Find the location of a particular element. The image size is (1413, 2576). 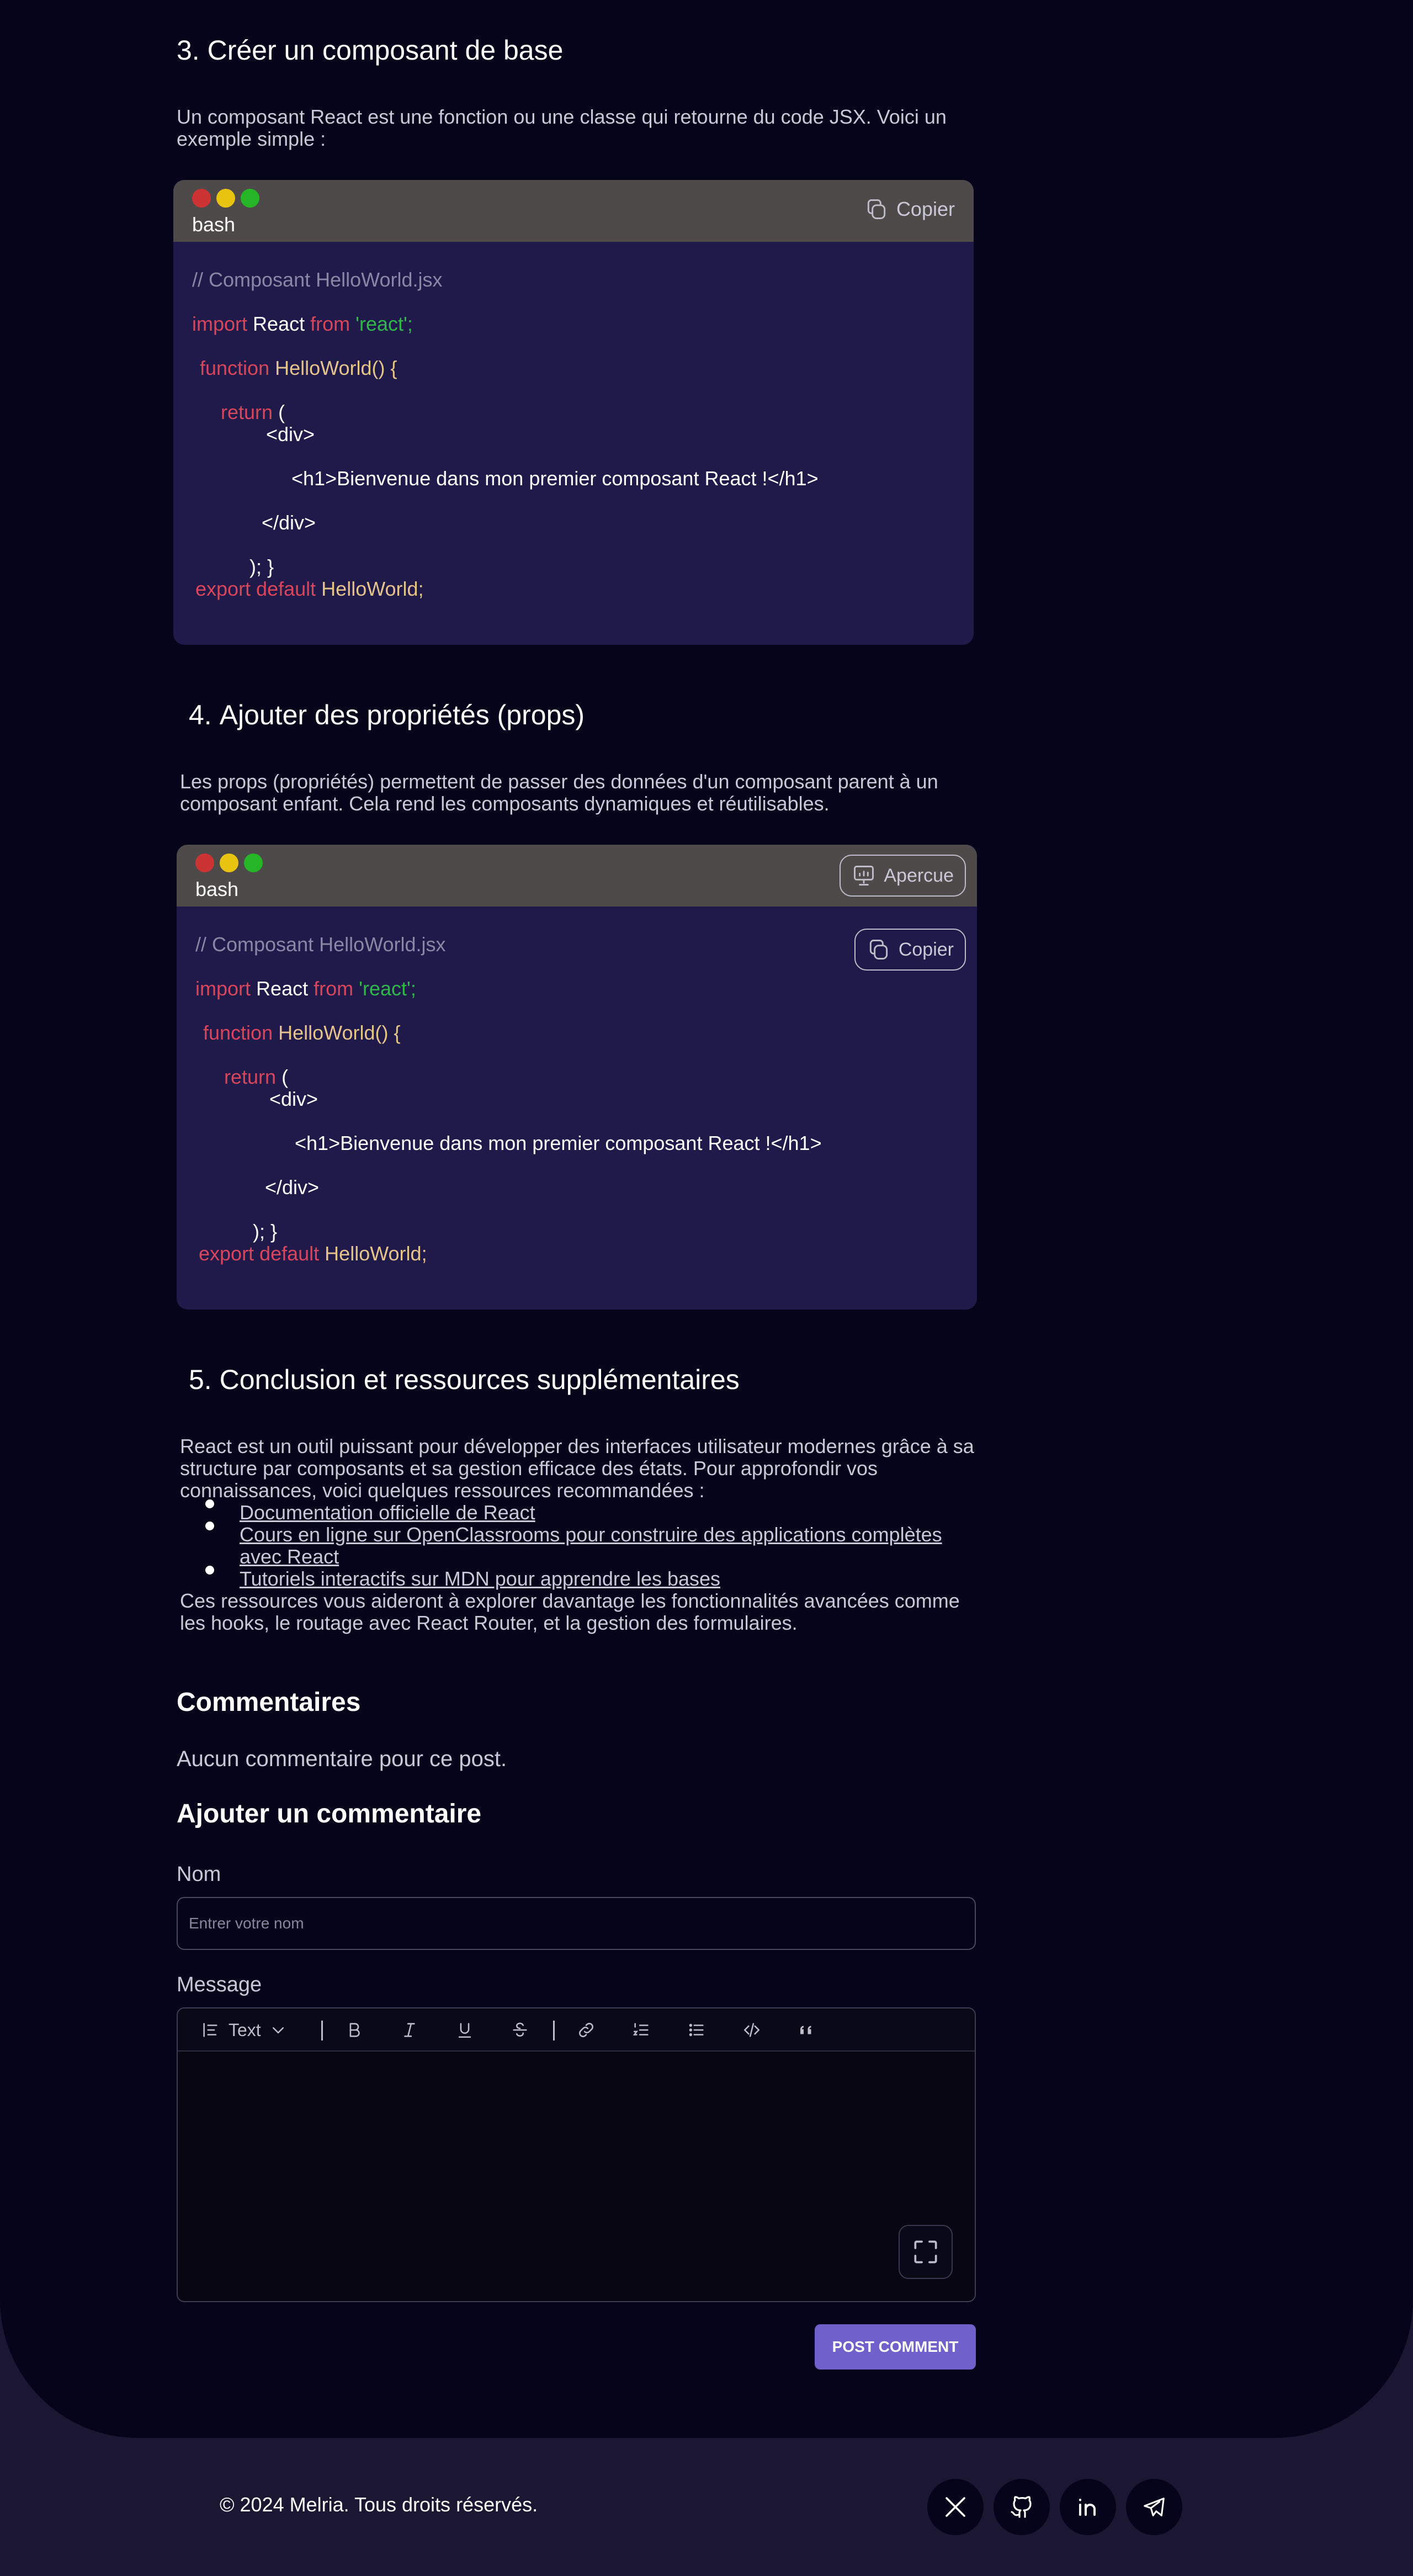

github-icon is located at coordinates (1022, 2507).